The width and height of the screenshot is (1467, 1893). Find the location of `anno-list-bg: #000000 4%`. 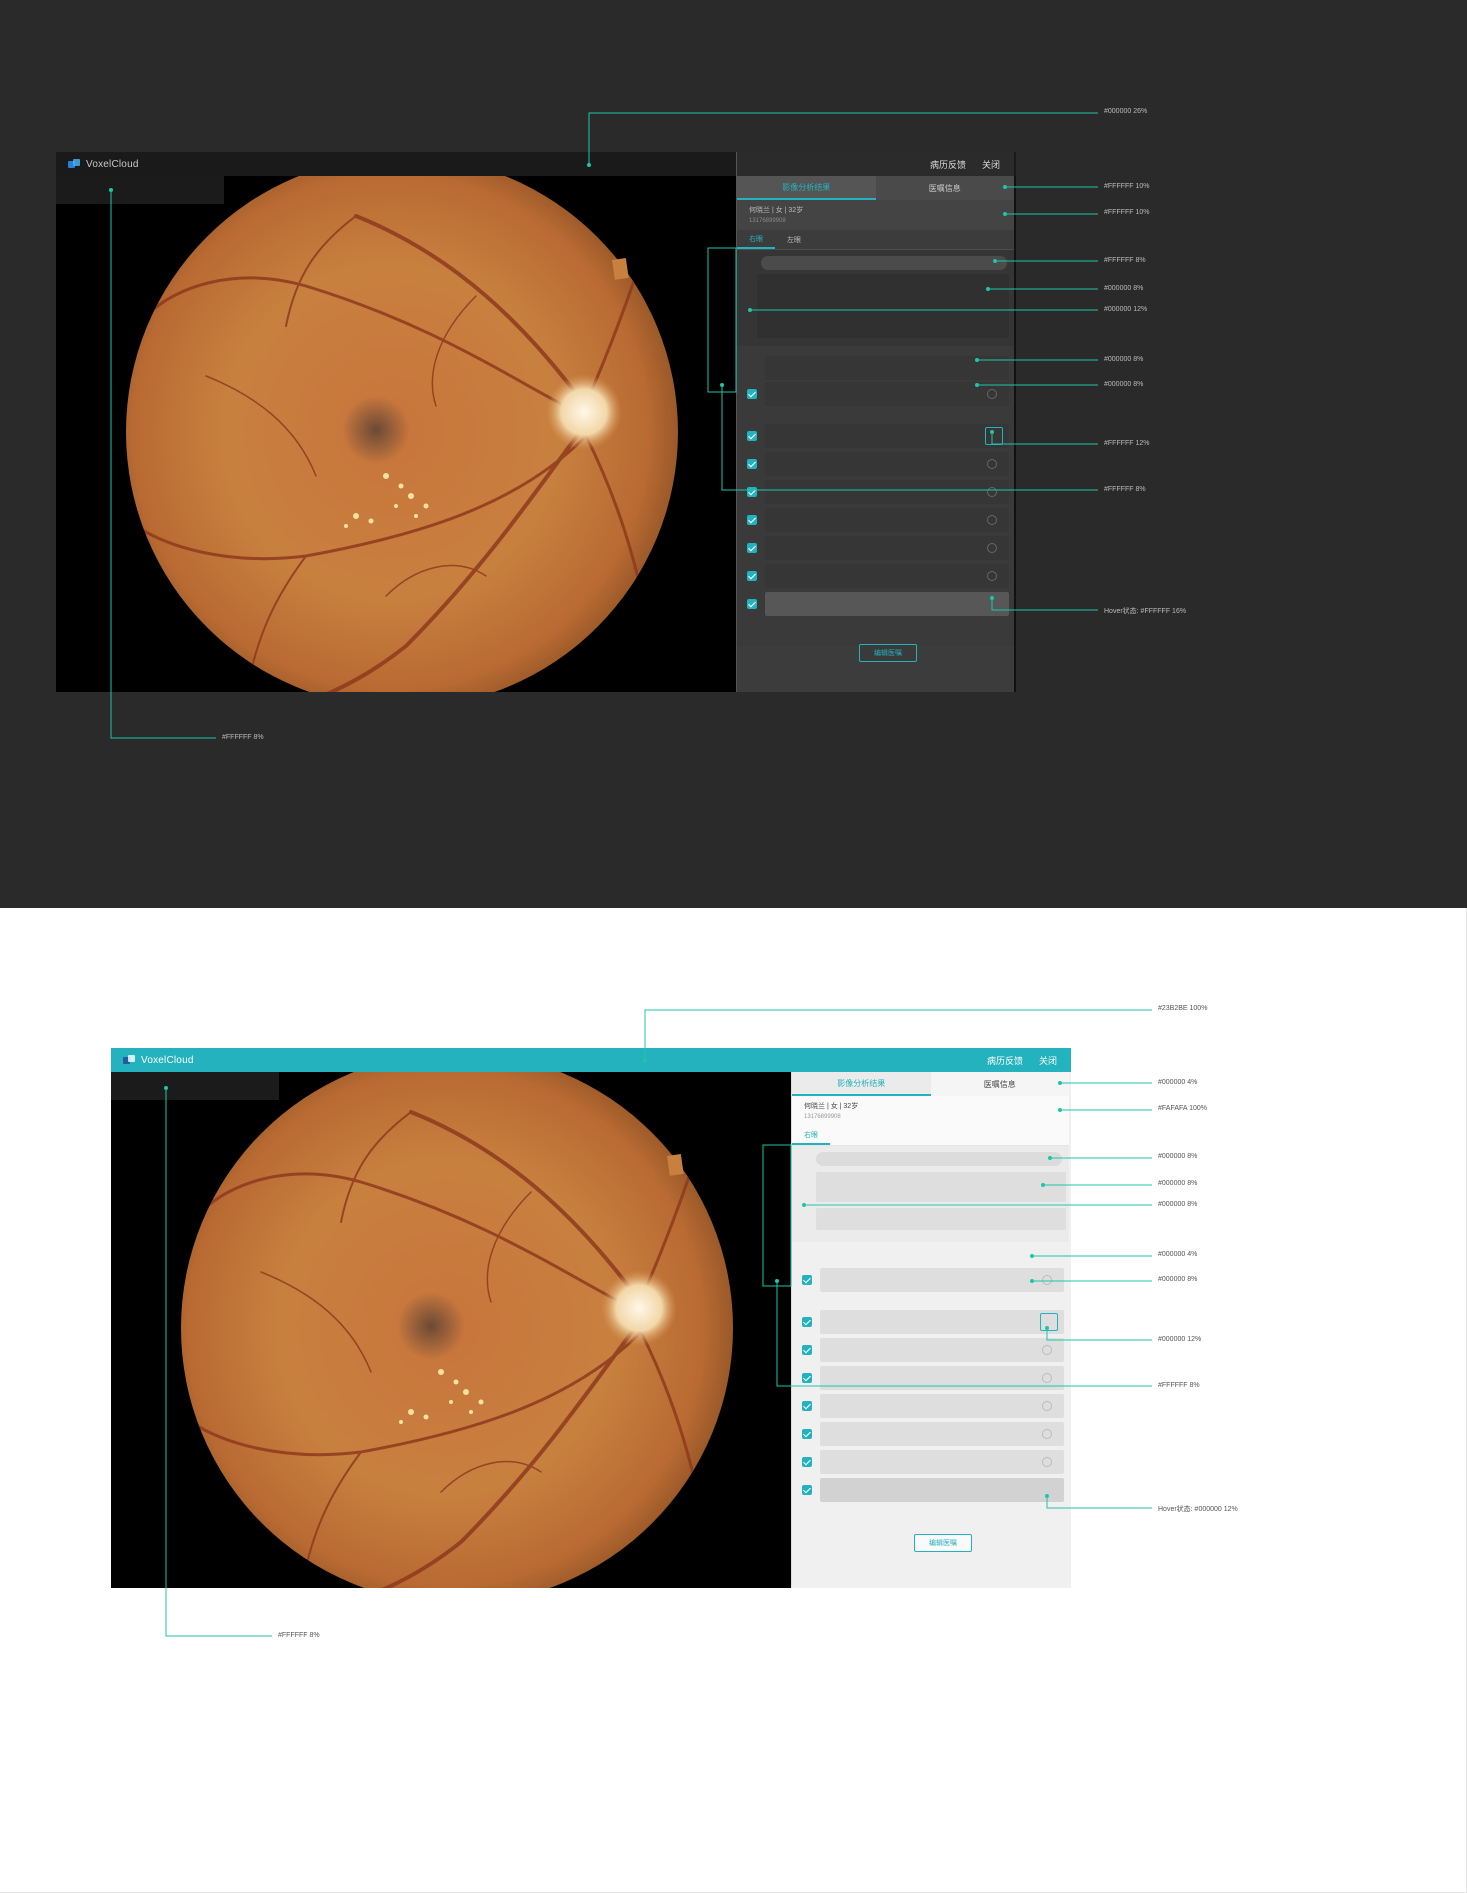

anno-list-bg: #000000 4% is located at coordinates (1178, 1254).